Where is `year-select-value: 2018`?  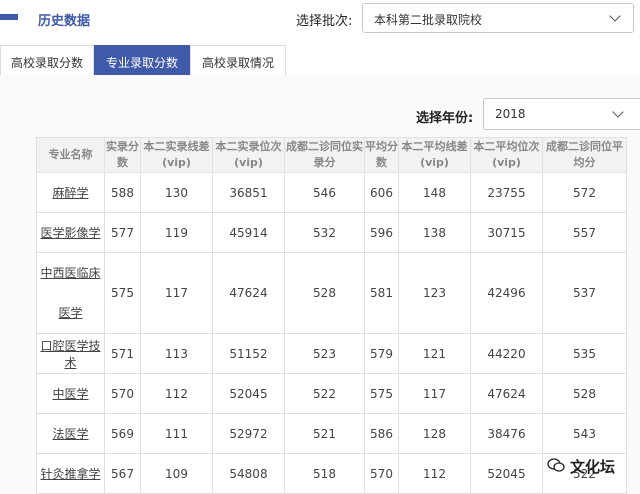 year-select-value: 2018 is located at coordinates (510, 114).